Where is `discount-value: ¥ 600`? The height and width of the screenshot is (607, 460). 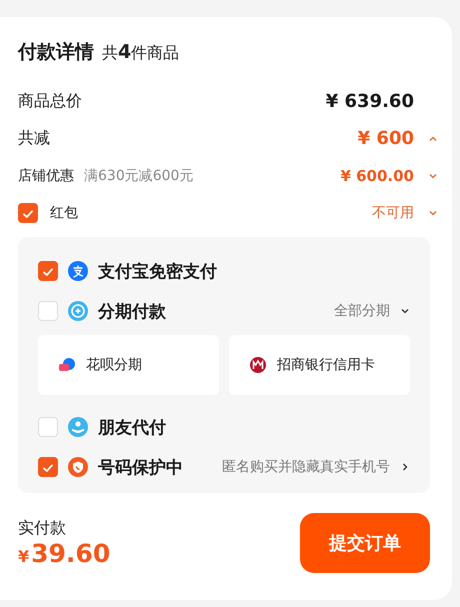
discount-value: ¥ 600 is located at coordinates (386, 138).